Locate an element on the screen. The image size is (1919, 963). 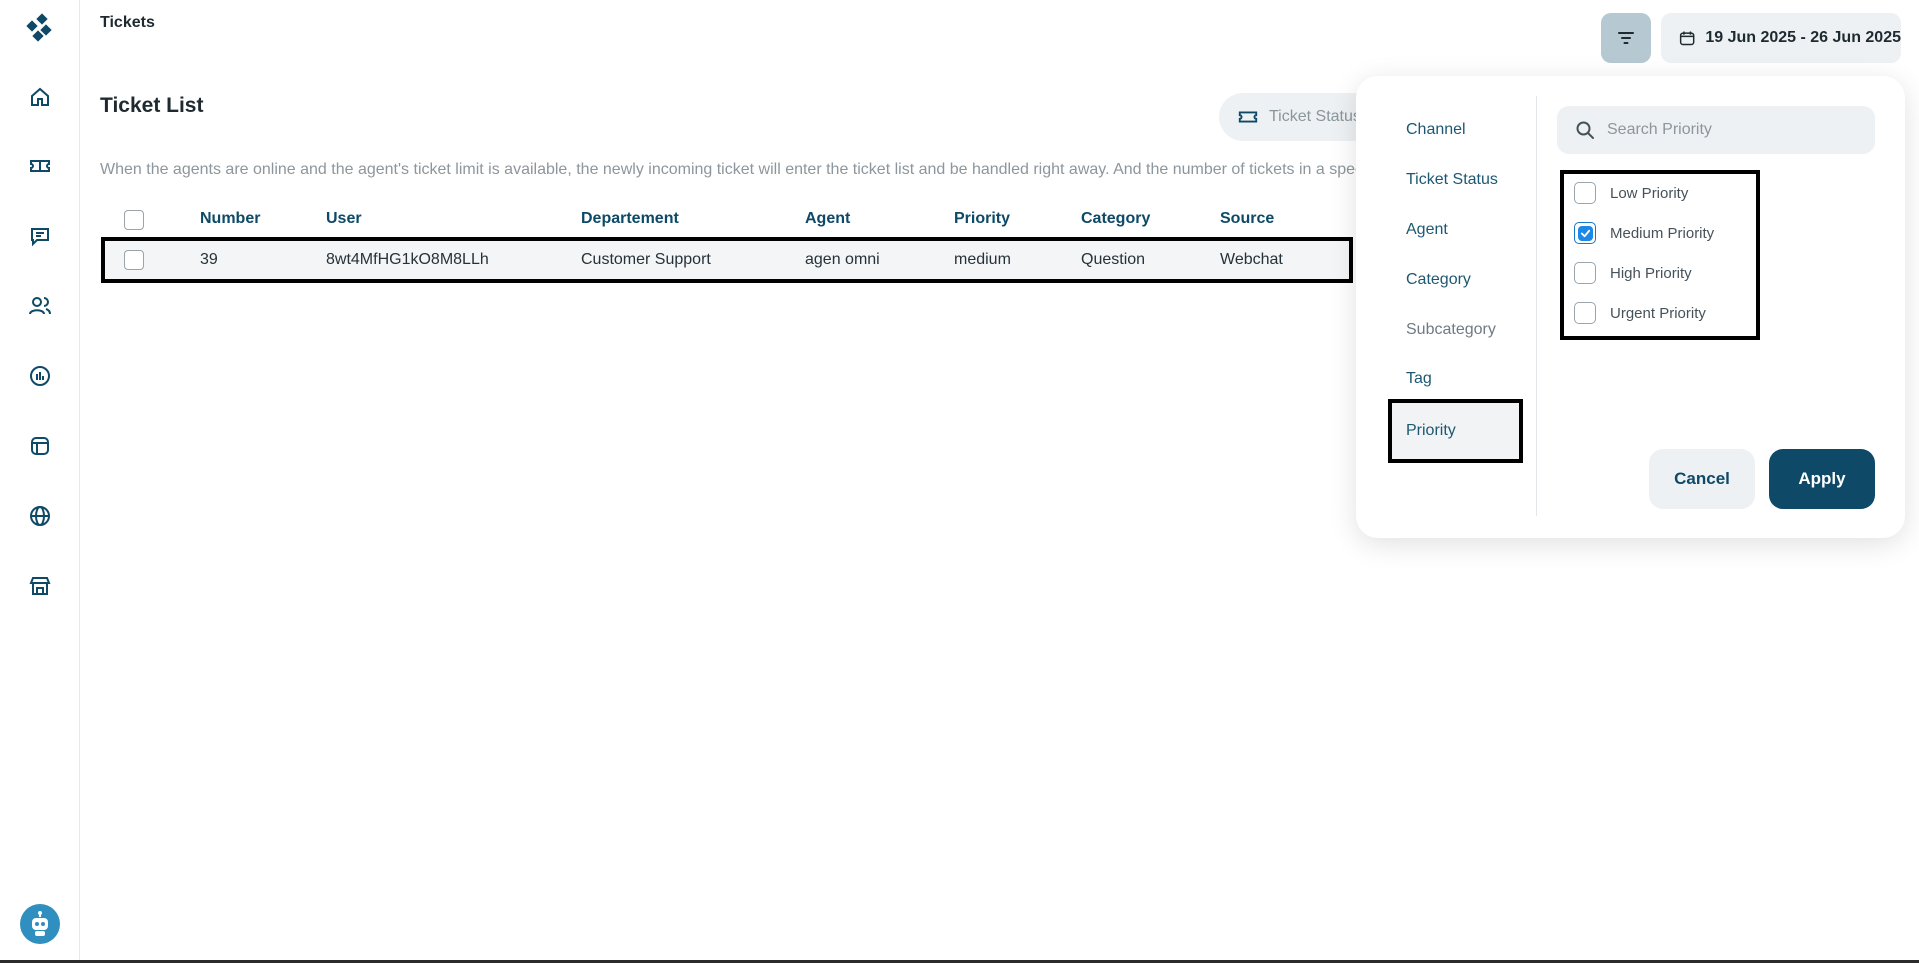
urgent-priority-checkbox is located at coordinates (1585, 313).